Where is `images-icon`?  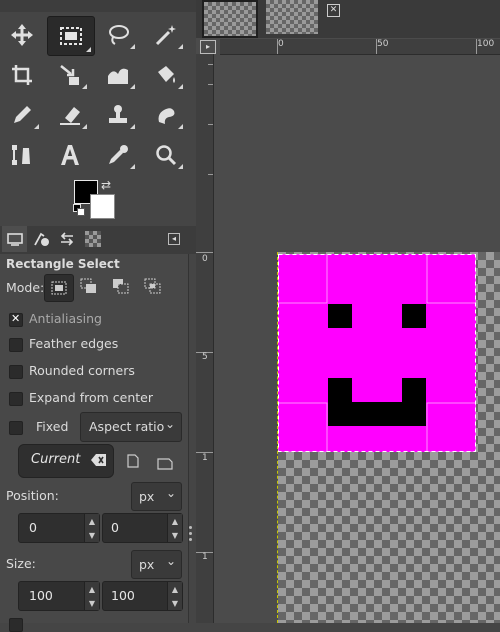
images-icon is located at coordinates (92, 239).